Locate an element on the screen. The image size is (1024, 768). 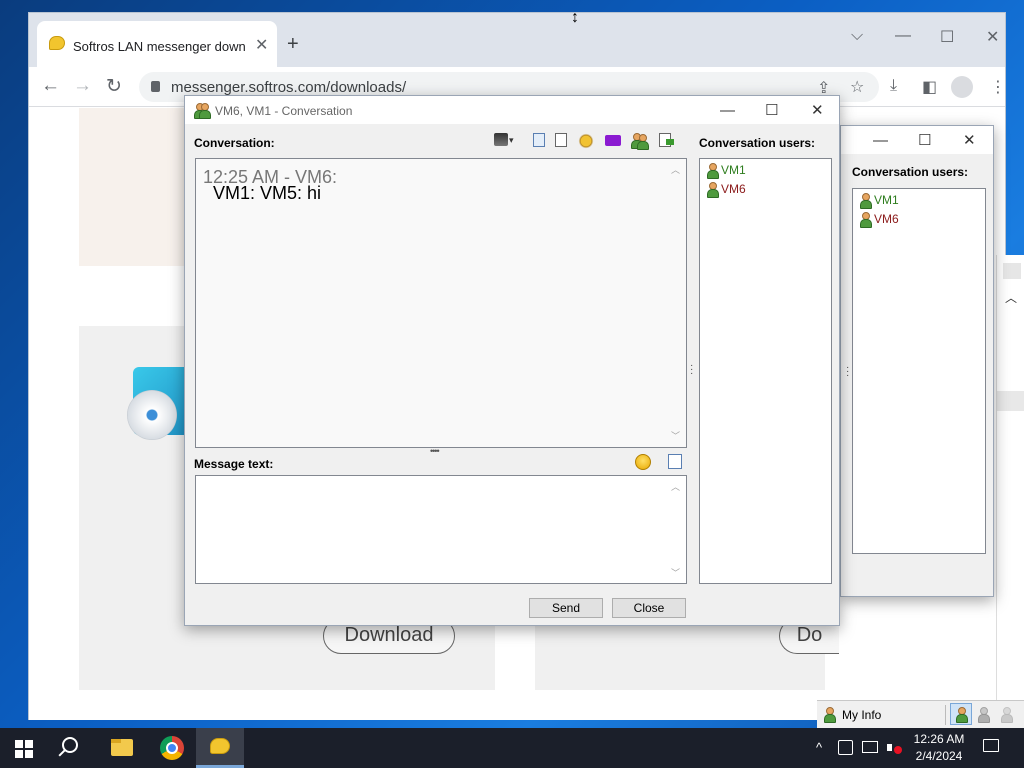
send-button: Send is located at coordinates (566, 608).